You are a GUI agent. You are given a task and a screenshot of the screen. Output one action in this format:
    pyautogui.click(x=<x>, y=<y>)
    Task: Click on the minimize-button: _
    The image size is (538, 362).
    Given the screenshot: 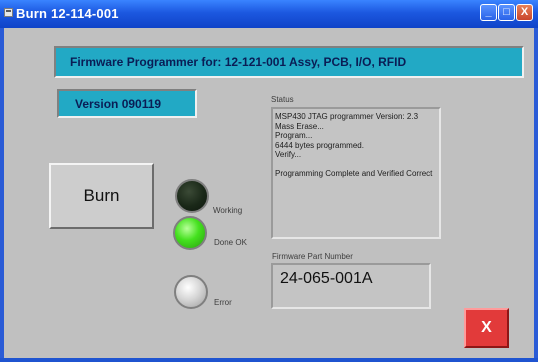 What is the action you would take?
    pyautogui.click(x=488, y=12)
    